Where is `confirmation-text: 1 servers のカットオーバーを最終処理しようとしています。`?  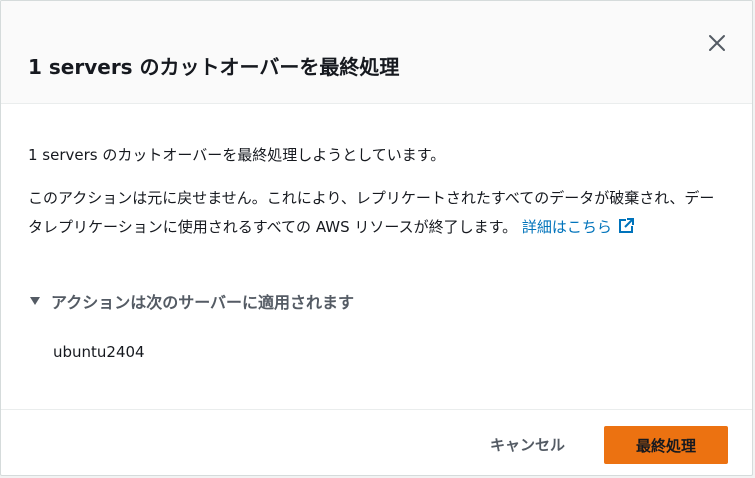
confirmation-text: 1 servers のカットオーバーを最終処理しようとしています。 is located at coordinates (237, 155).